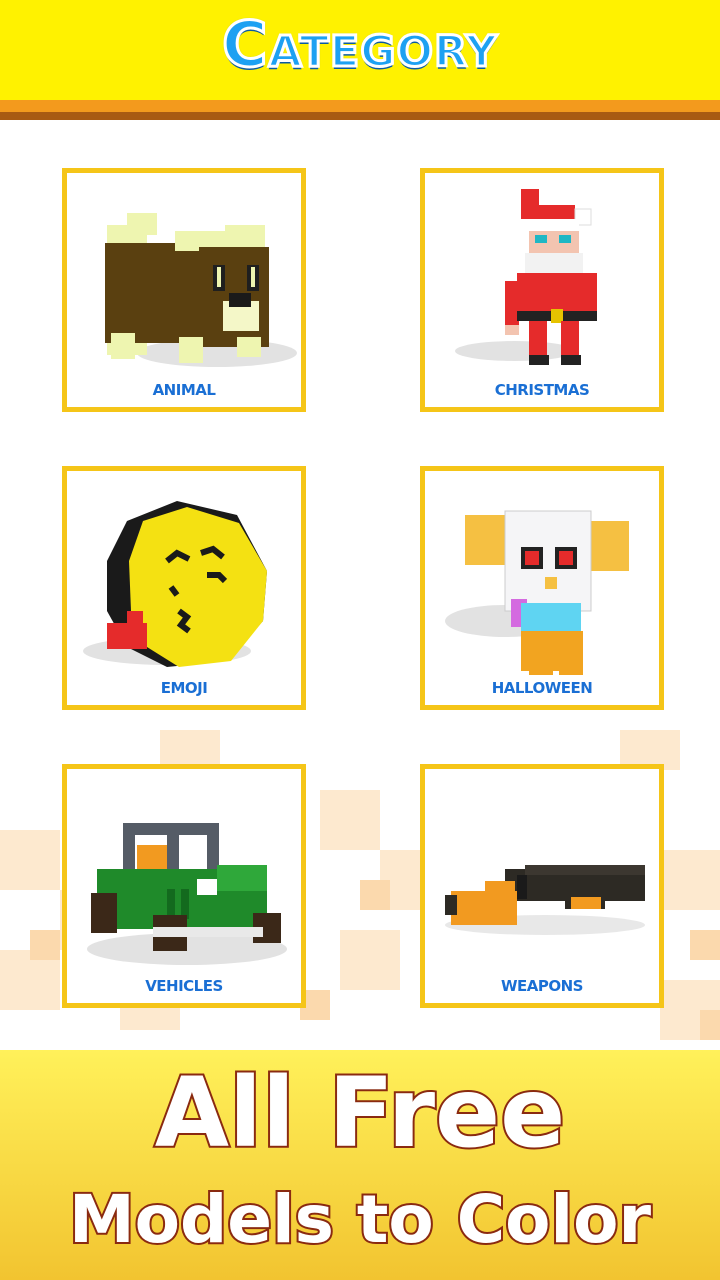  What do you see at coordinates (184, 986) in the screenshot?
I see `category-label: VEHICLES` at bounding box center [184, 986].